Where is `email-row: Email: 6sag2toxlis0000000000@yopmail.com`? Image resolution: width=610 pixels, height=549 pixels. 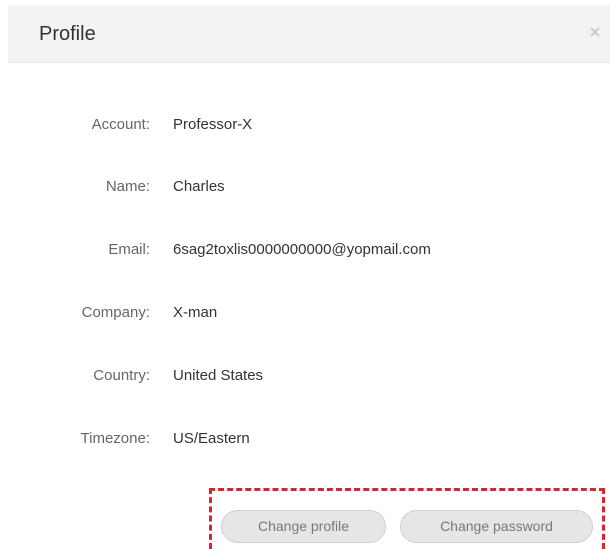 email-row: Email: 6sag2toxlis0000000000@yopmail.com is located at coordinates (305, 250).